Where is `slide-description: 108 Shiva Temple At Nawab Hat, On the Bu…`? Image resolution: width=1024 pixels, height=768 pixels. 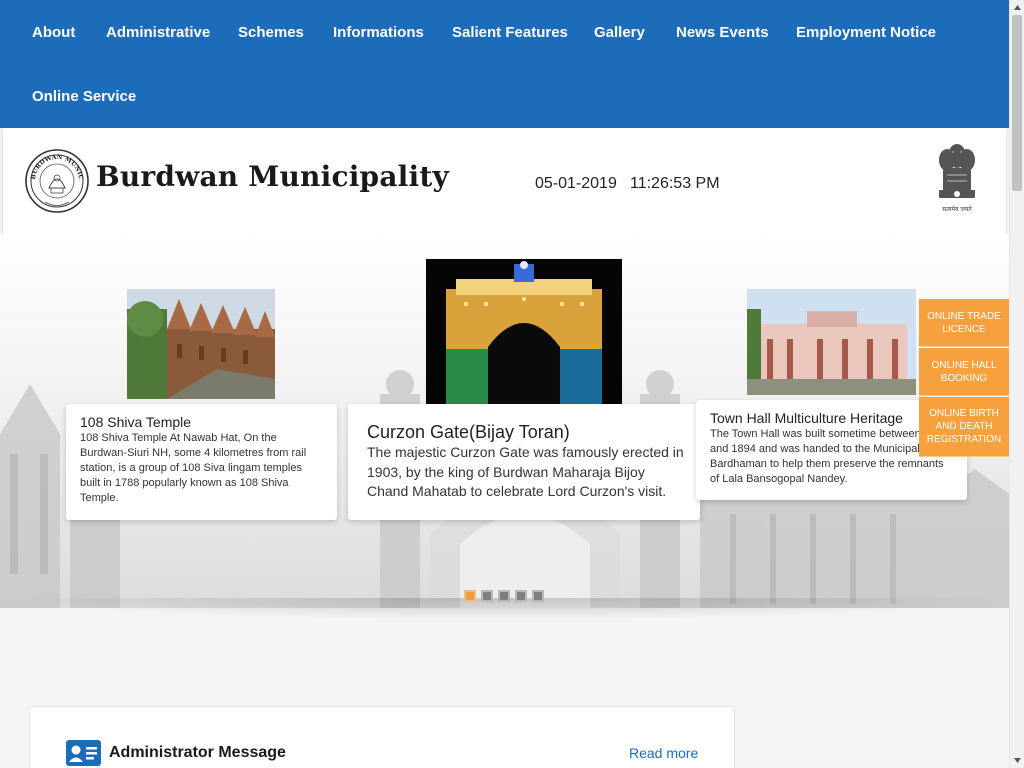 slide-description: 108 Shiva Temple At Nawab Hat, On the Bu… is located at coordinates (193, 468).